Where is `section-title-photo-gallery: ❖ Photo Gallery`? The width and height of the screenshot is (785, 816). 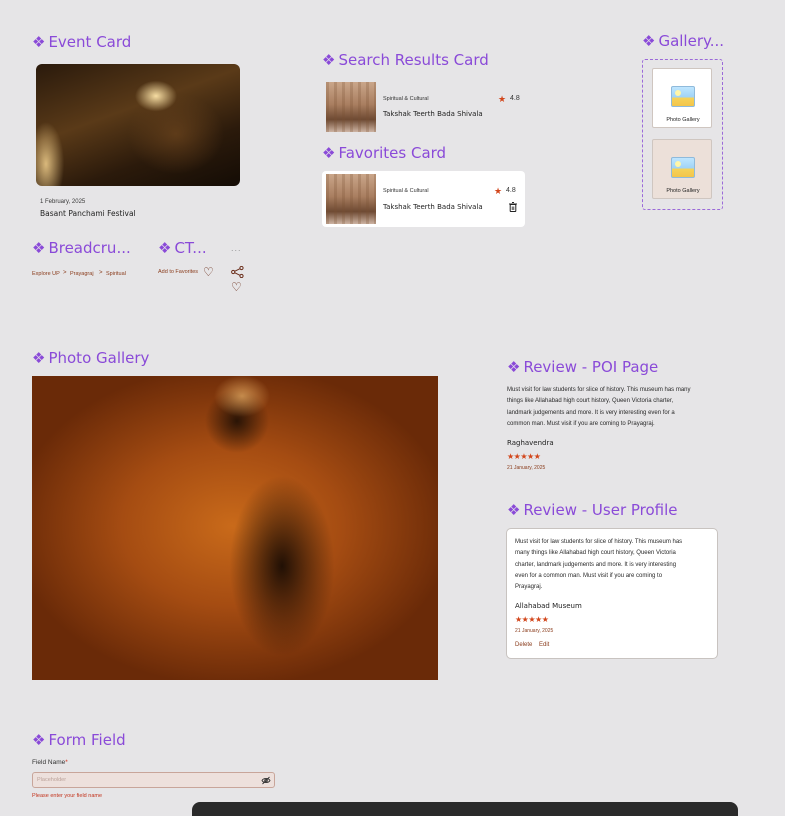 section-title-photo-gallery: ❖ Photo Gallery is located at coordinates (91, 358).